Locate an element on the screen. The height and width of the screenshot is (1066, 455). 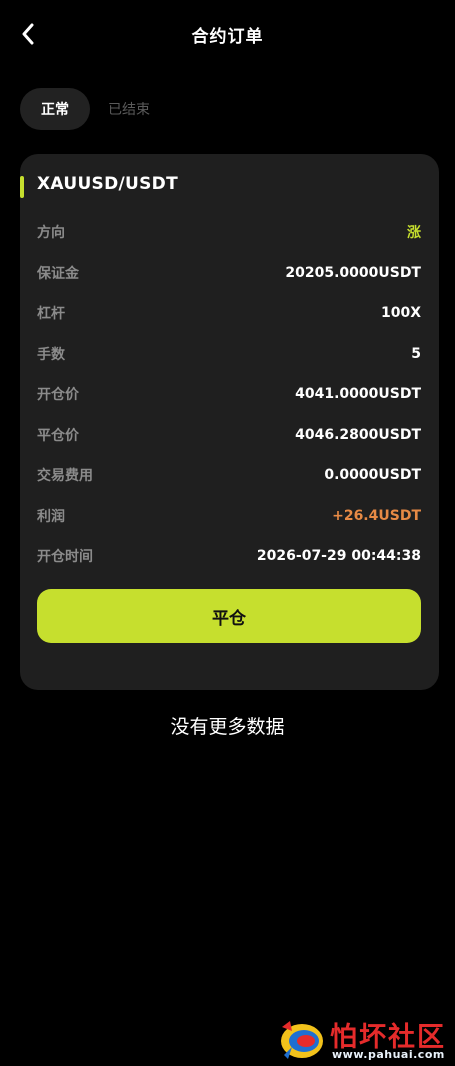
detail-row-open-price: 开仓价 4041.0000USDT is located at coordinates (229, 394).